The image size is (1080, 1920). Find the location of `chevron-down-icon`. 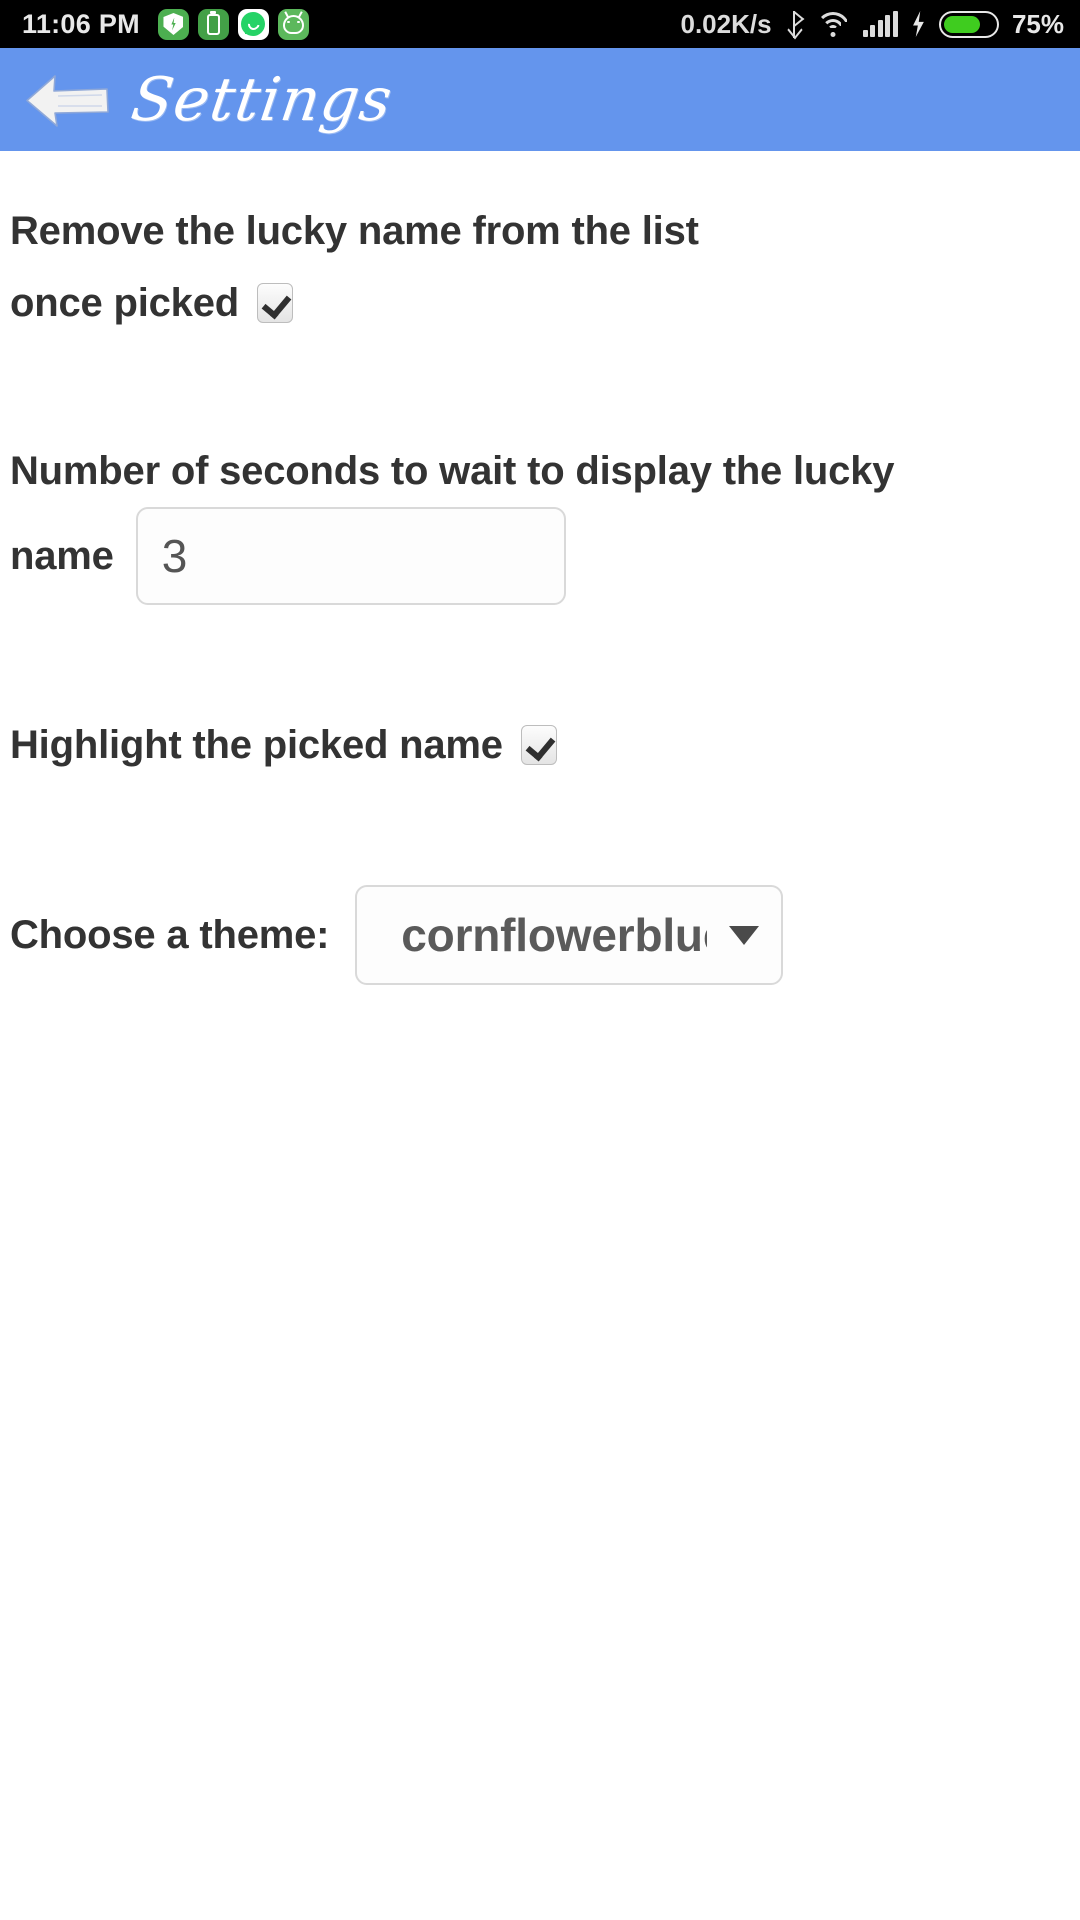

chevron-down-icon is located at coordinates (744, 935).